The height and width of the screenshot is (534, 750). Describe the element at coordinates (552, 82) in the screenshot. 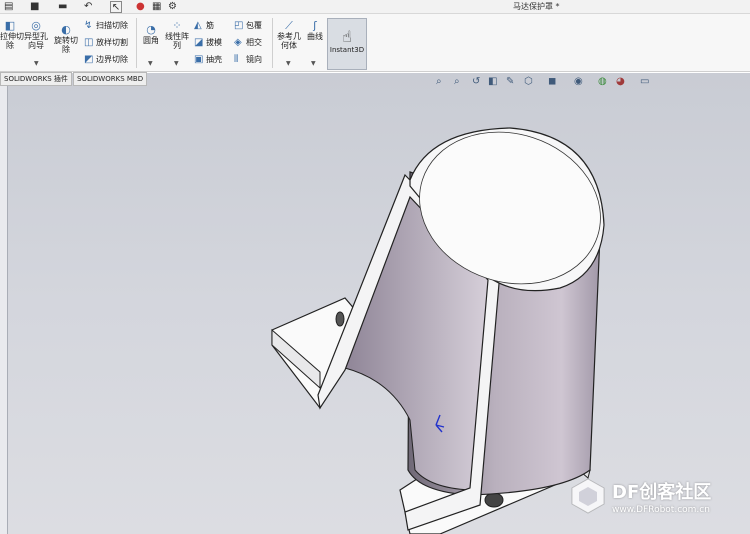

I see `display-style-icon: ◼` at that location.